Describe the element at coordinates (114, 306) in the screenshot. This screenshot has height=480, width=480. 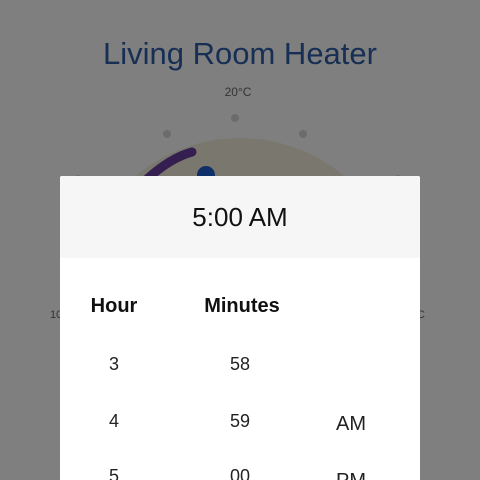
I see `hour-column-header: Hour` at that location.